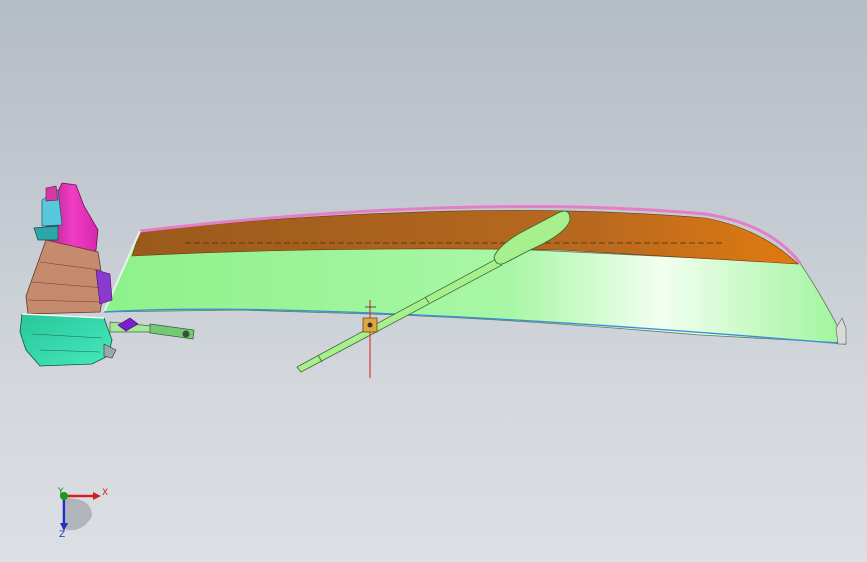 The width and height of the screenshot is (867, 562). What do you see at coordinates (841, 331) in the screenshot?
I see `bow-fitting` at bounding box center [841, 331].